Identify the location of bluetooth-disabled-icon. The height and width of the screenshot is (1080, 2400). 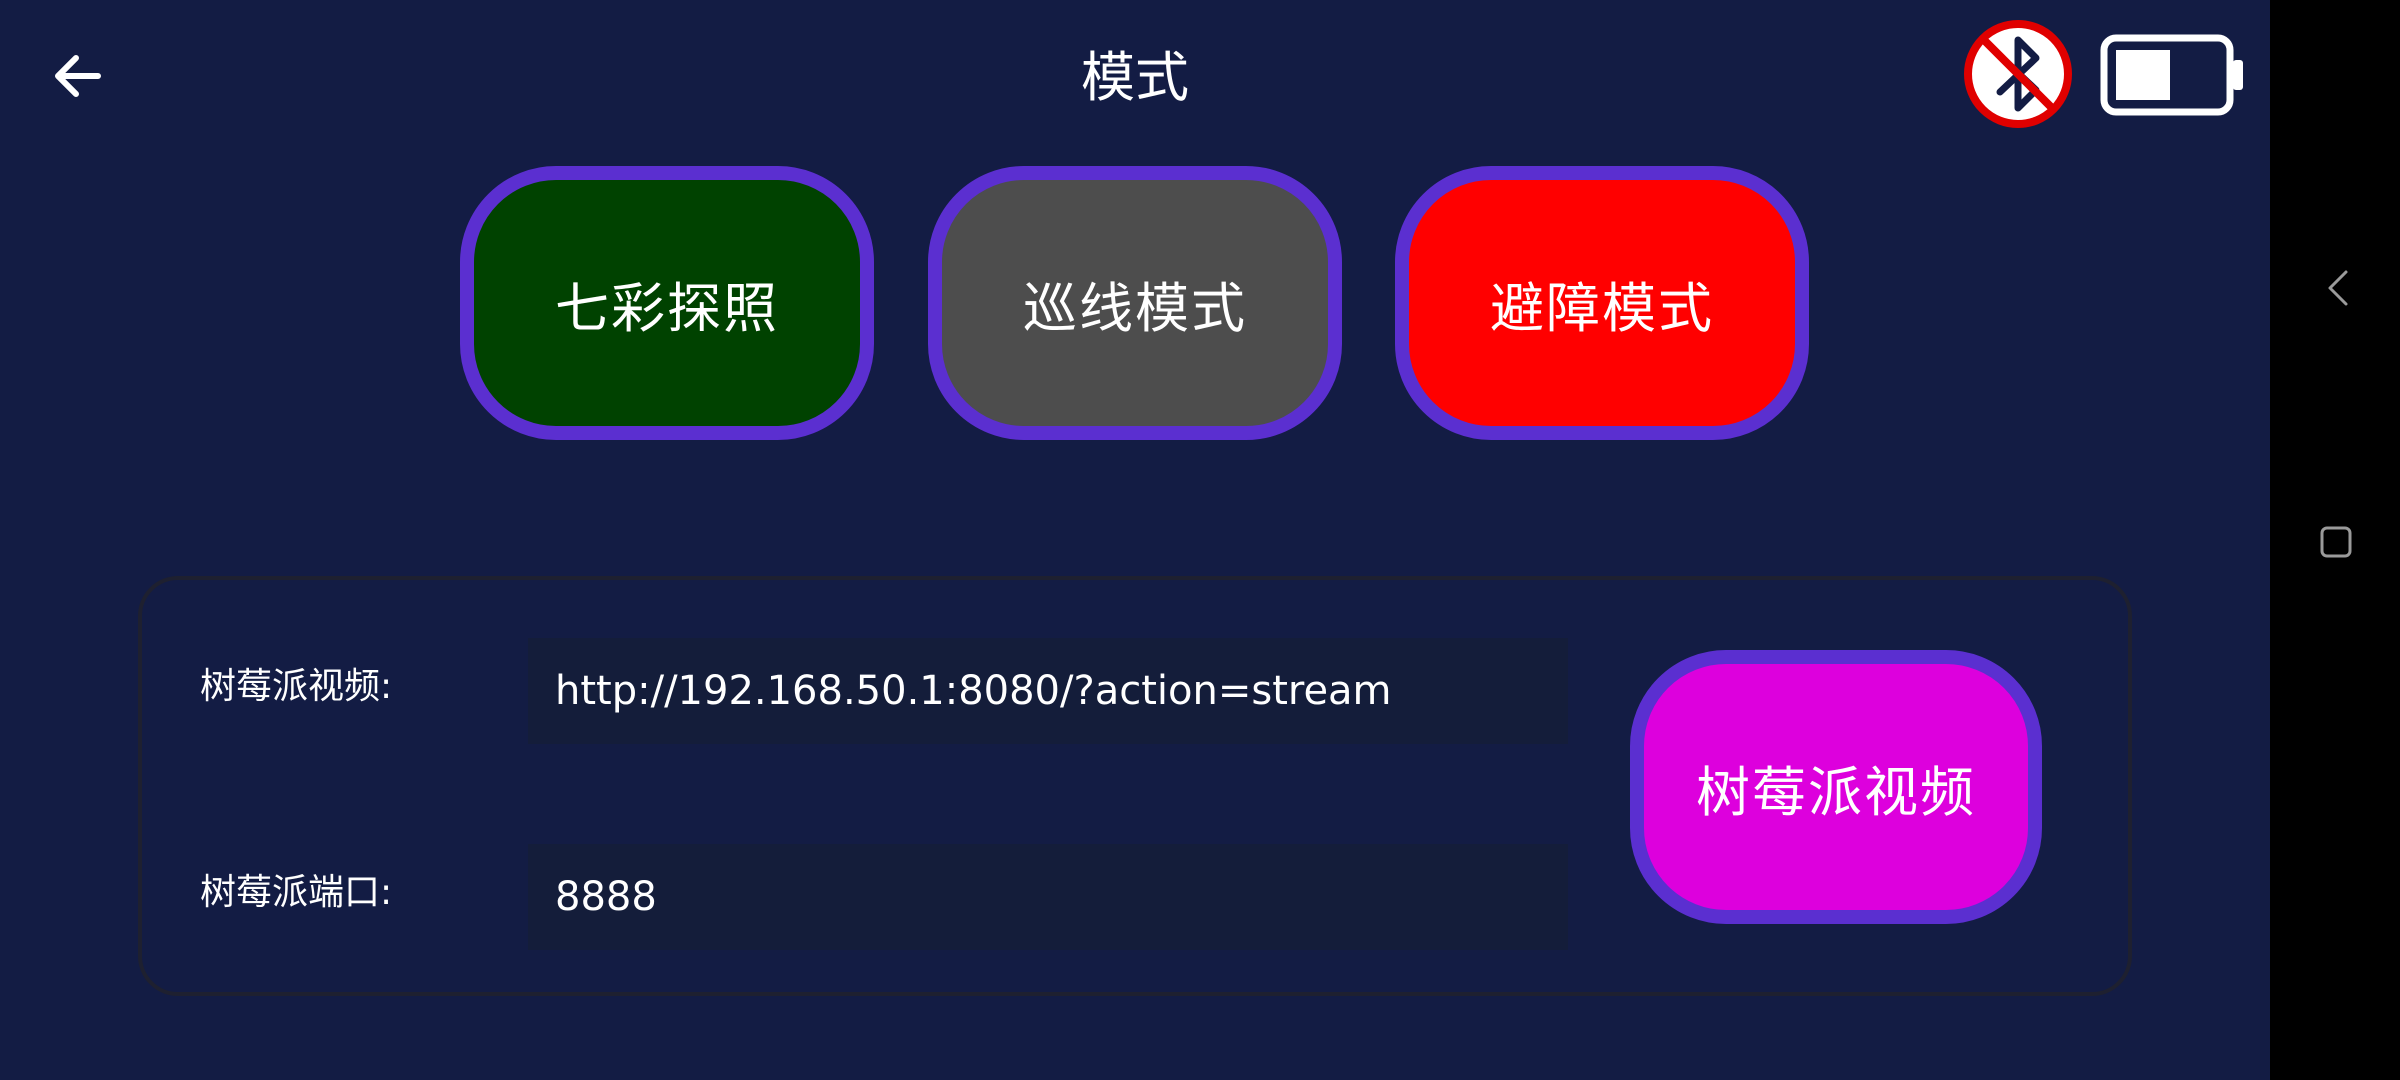
(2018, 74).